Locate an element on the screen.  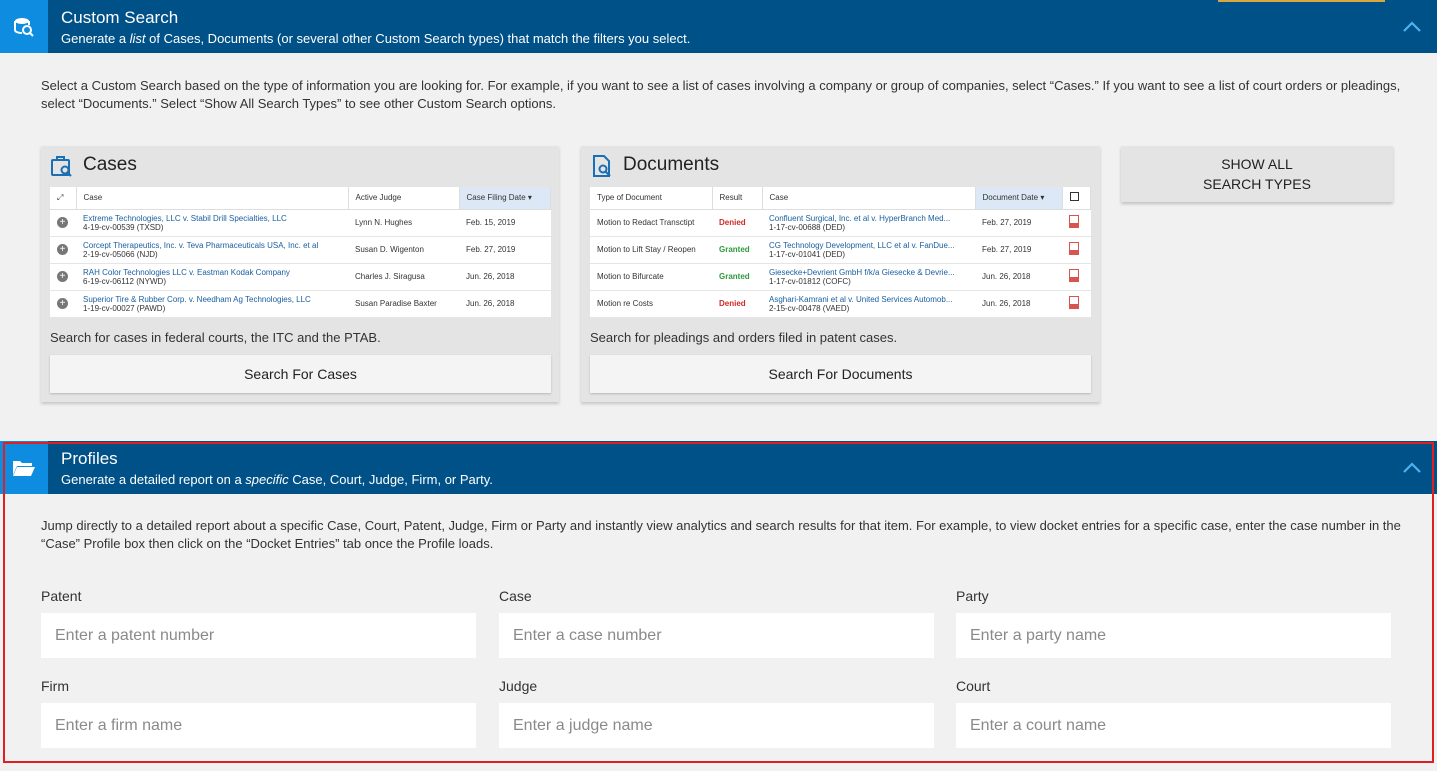
court-label: Court is located at coordinates (973, 686).